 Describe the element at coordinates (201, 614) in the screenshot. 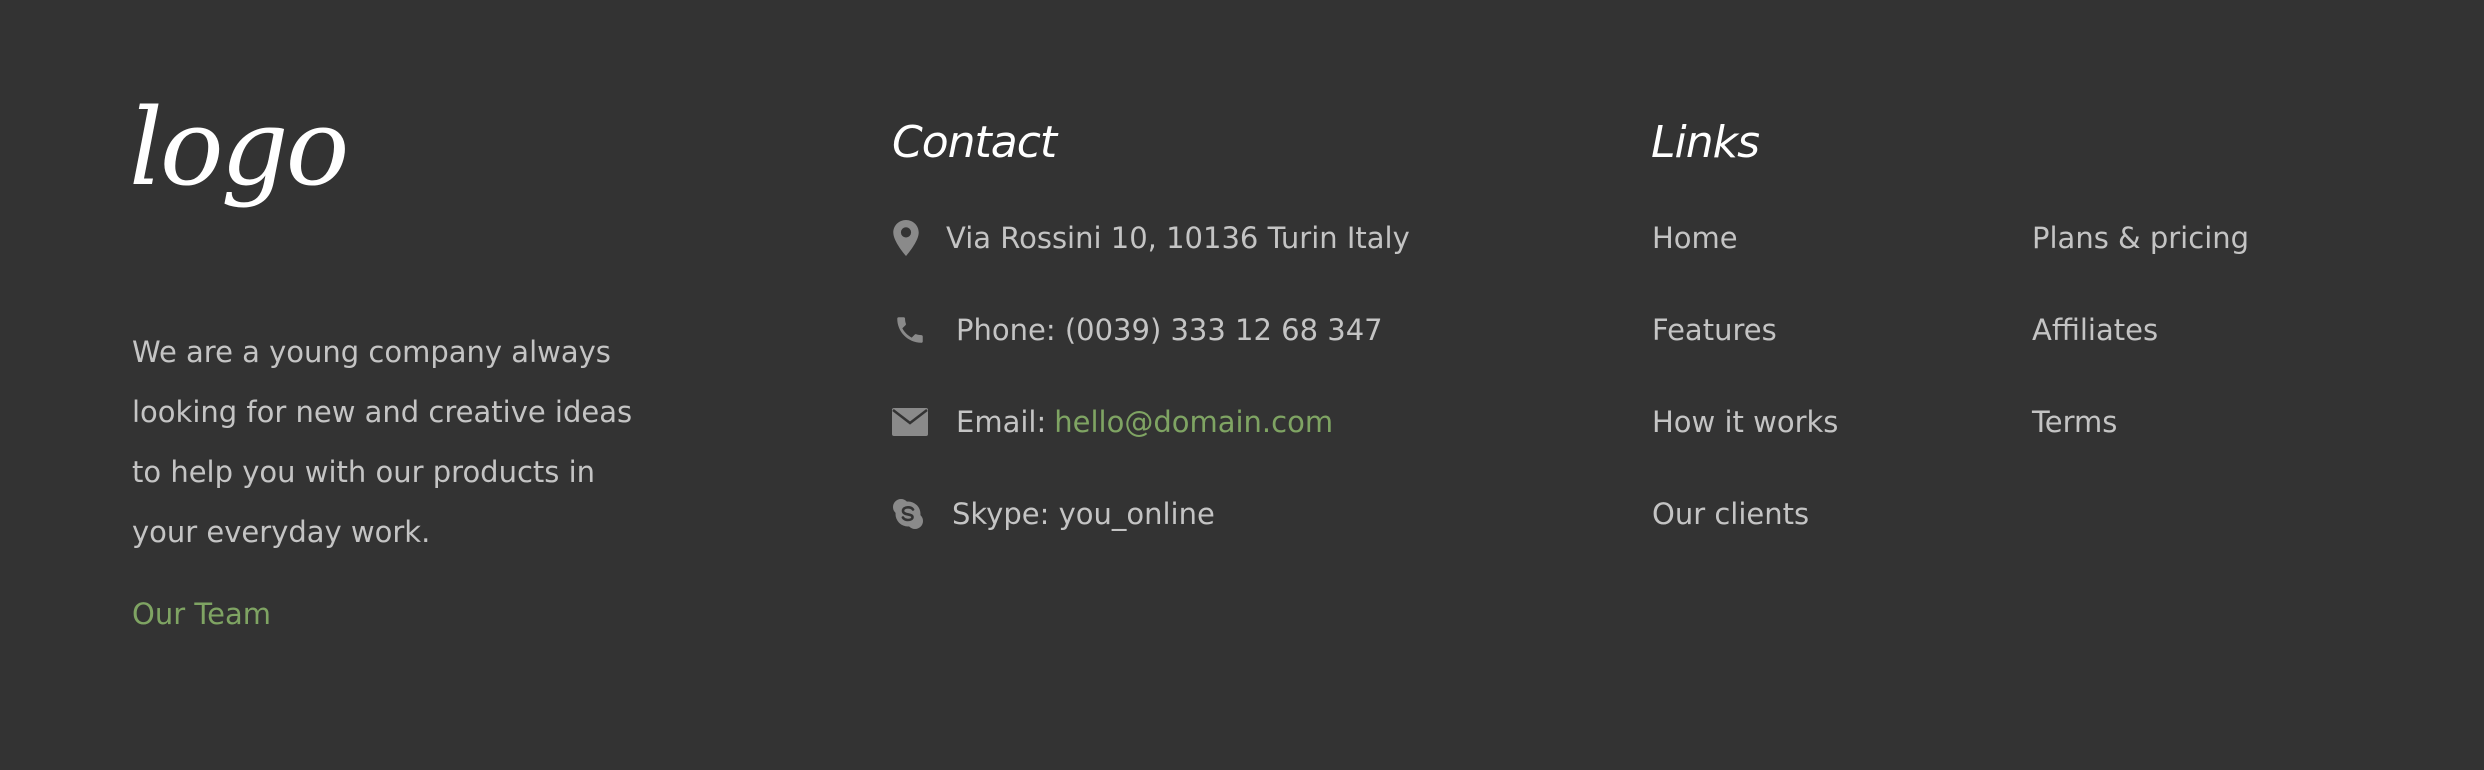

I see `our-team-link: Our Team` at that location.